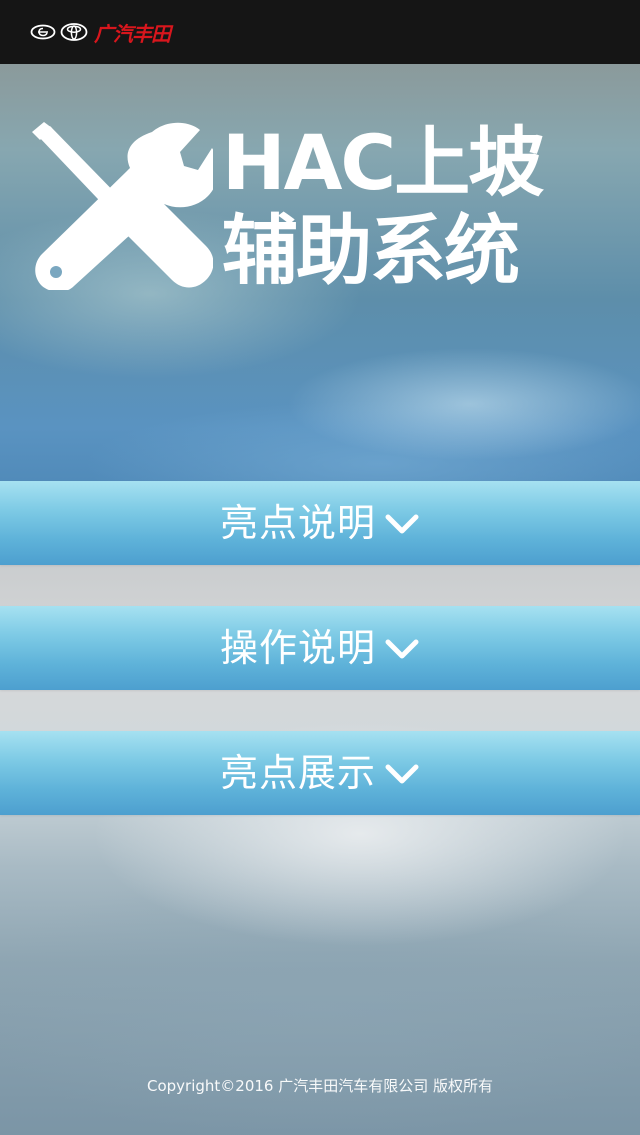  What do you see at coordinates (122, 206) in the screenshot?
I see `wrench-screwdriver-icon` at bounding box center [122, 206].